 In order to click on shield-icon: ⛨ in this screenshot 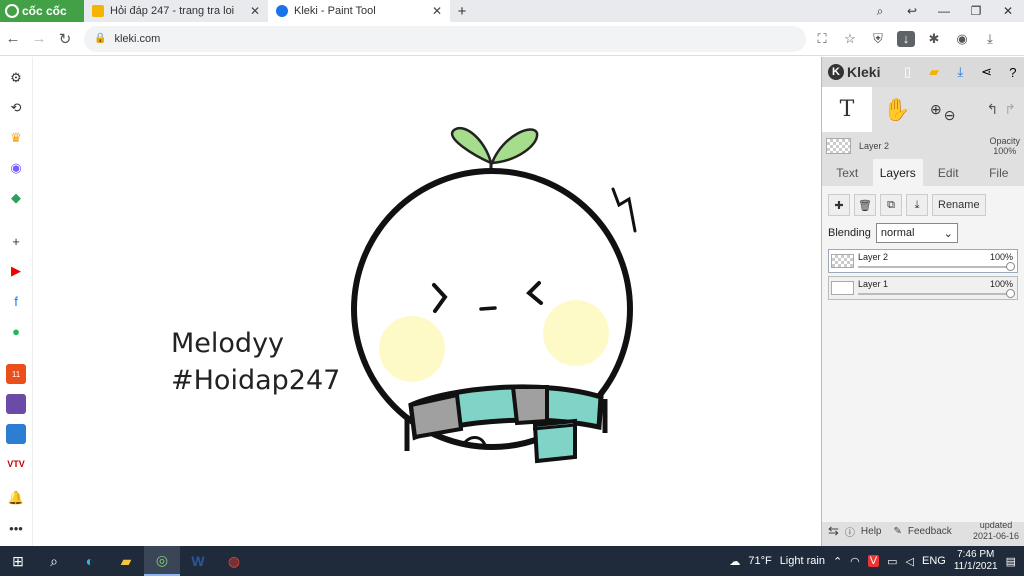, I will do `click(878, 39)`.